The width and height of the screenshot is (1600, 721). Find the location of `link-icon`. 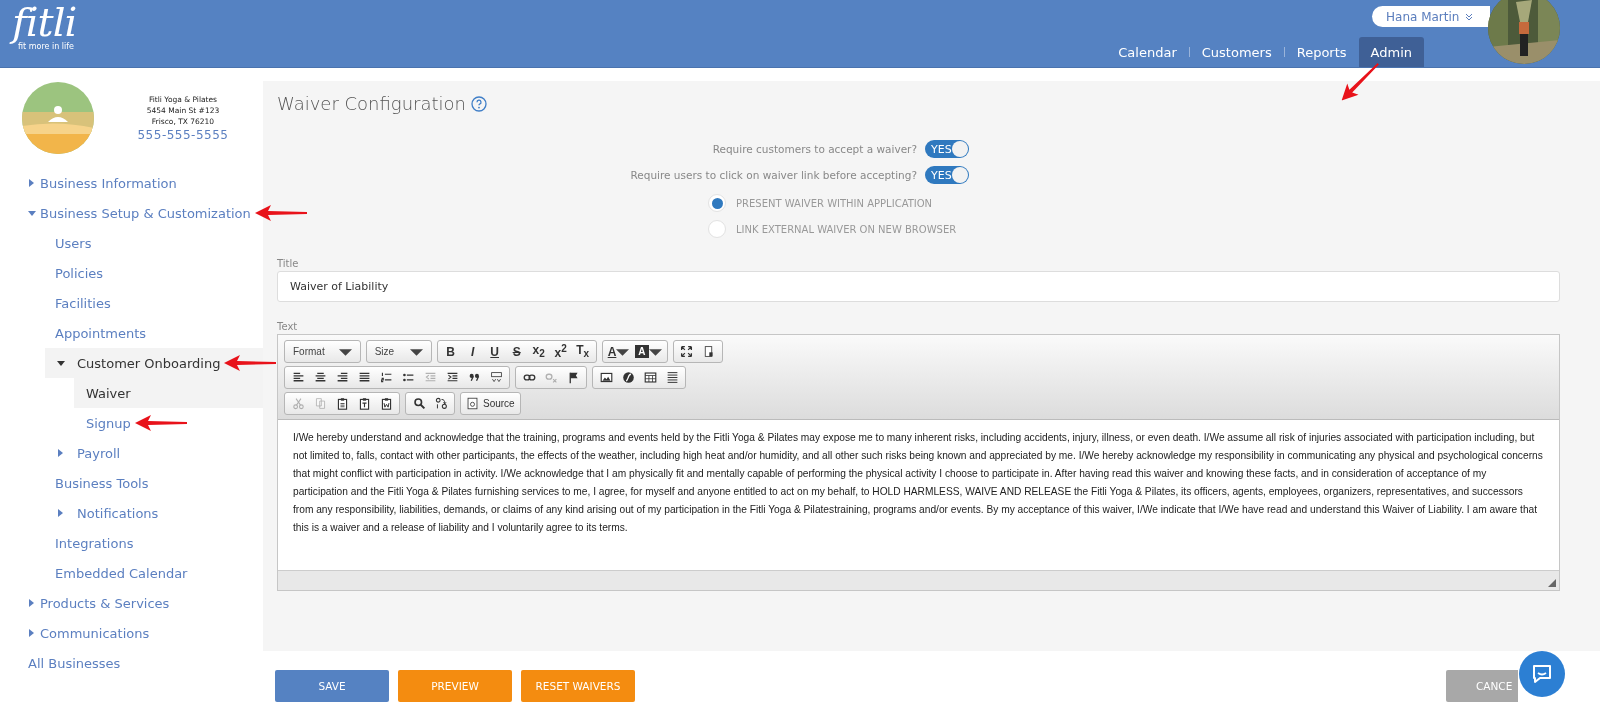

link-icon is located at coordinates (529, 377).